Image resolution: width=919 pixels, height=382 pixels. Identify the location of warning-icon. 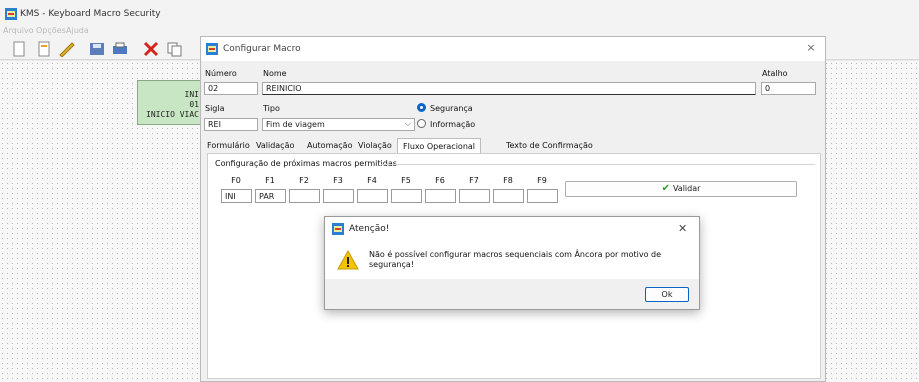
(348, 260).